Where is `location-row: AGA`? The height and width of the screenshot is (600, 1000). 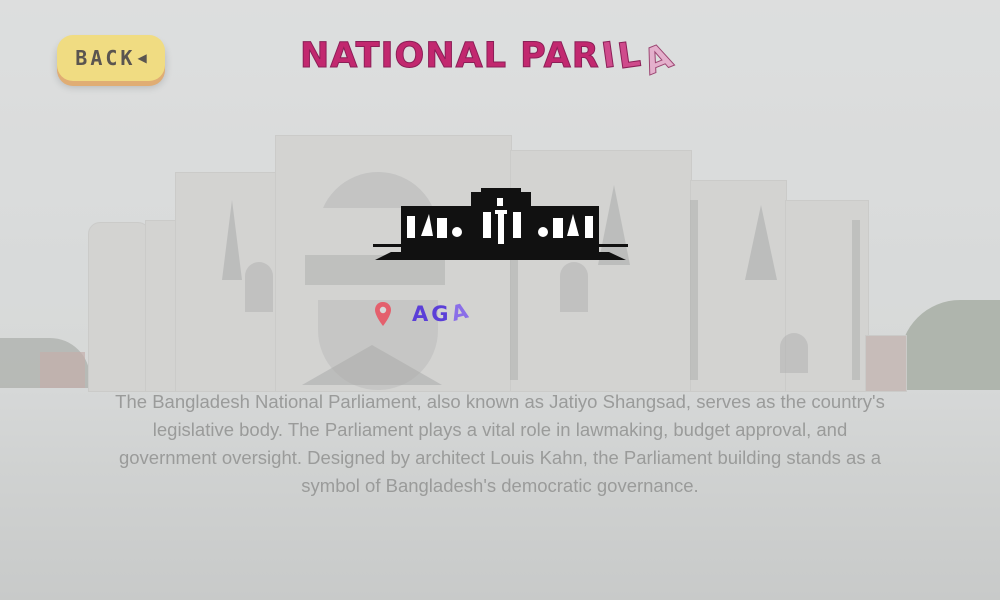
location-row: AGA is located at coordinates (423, 314).